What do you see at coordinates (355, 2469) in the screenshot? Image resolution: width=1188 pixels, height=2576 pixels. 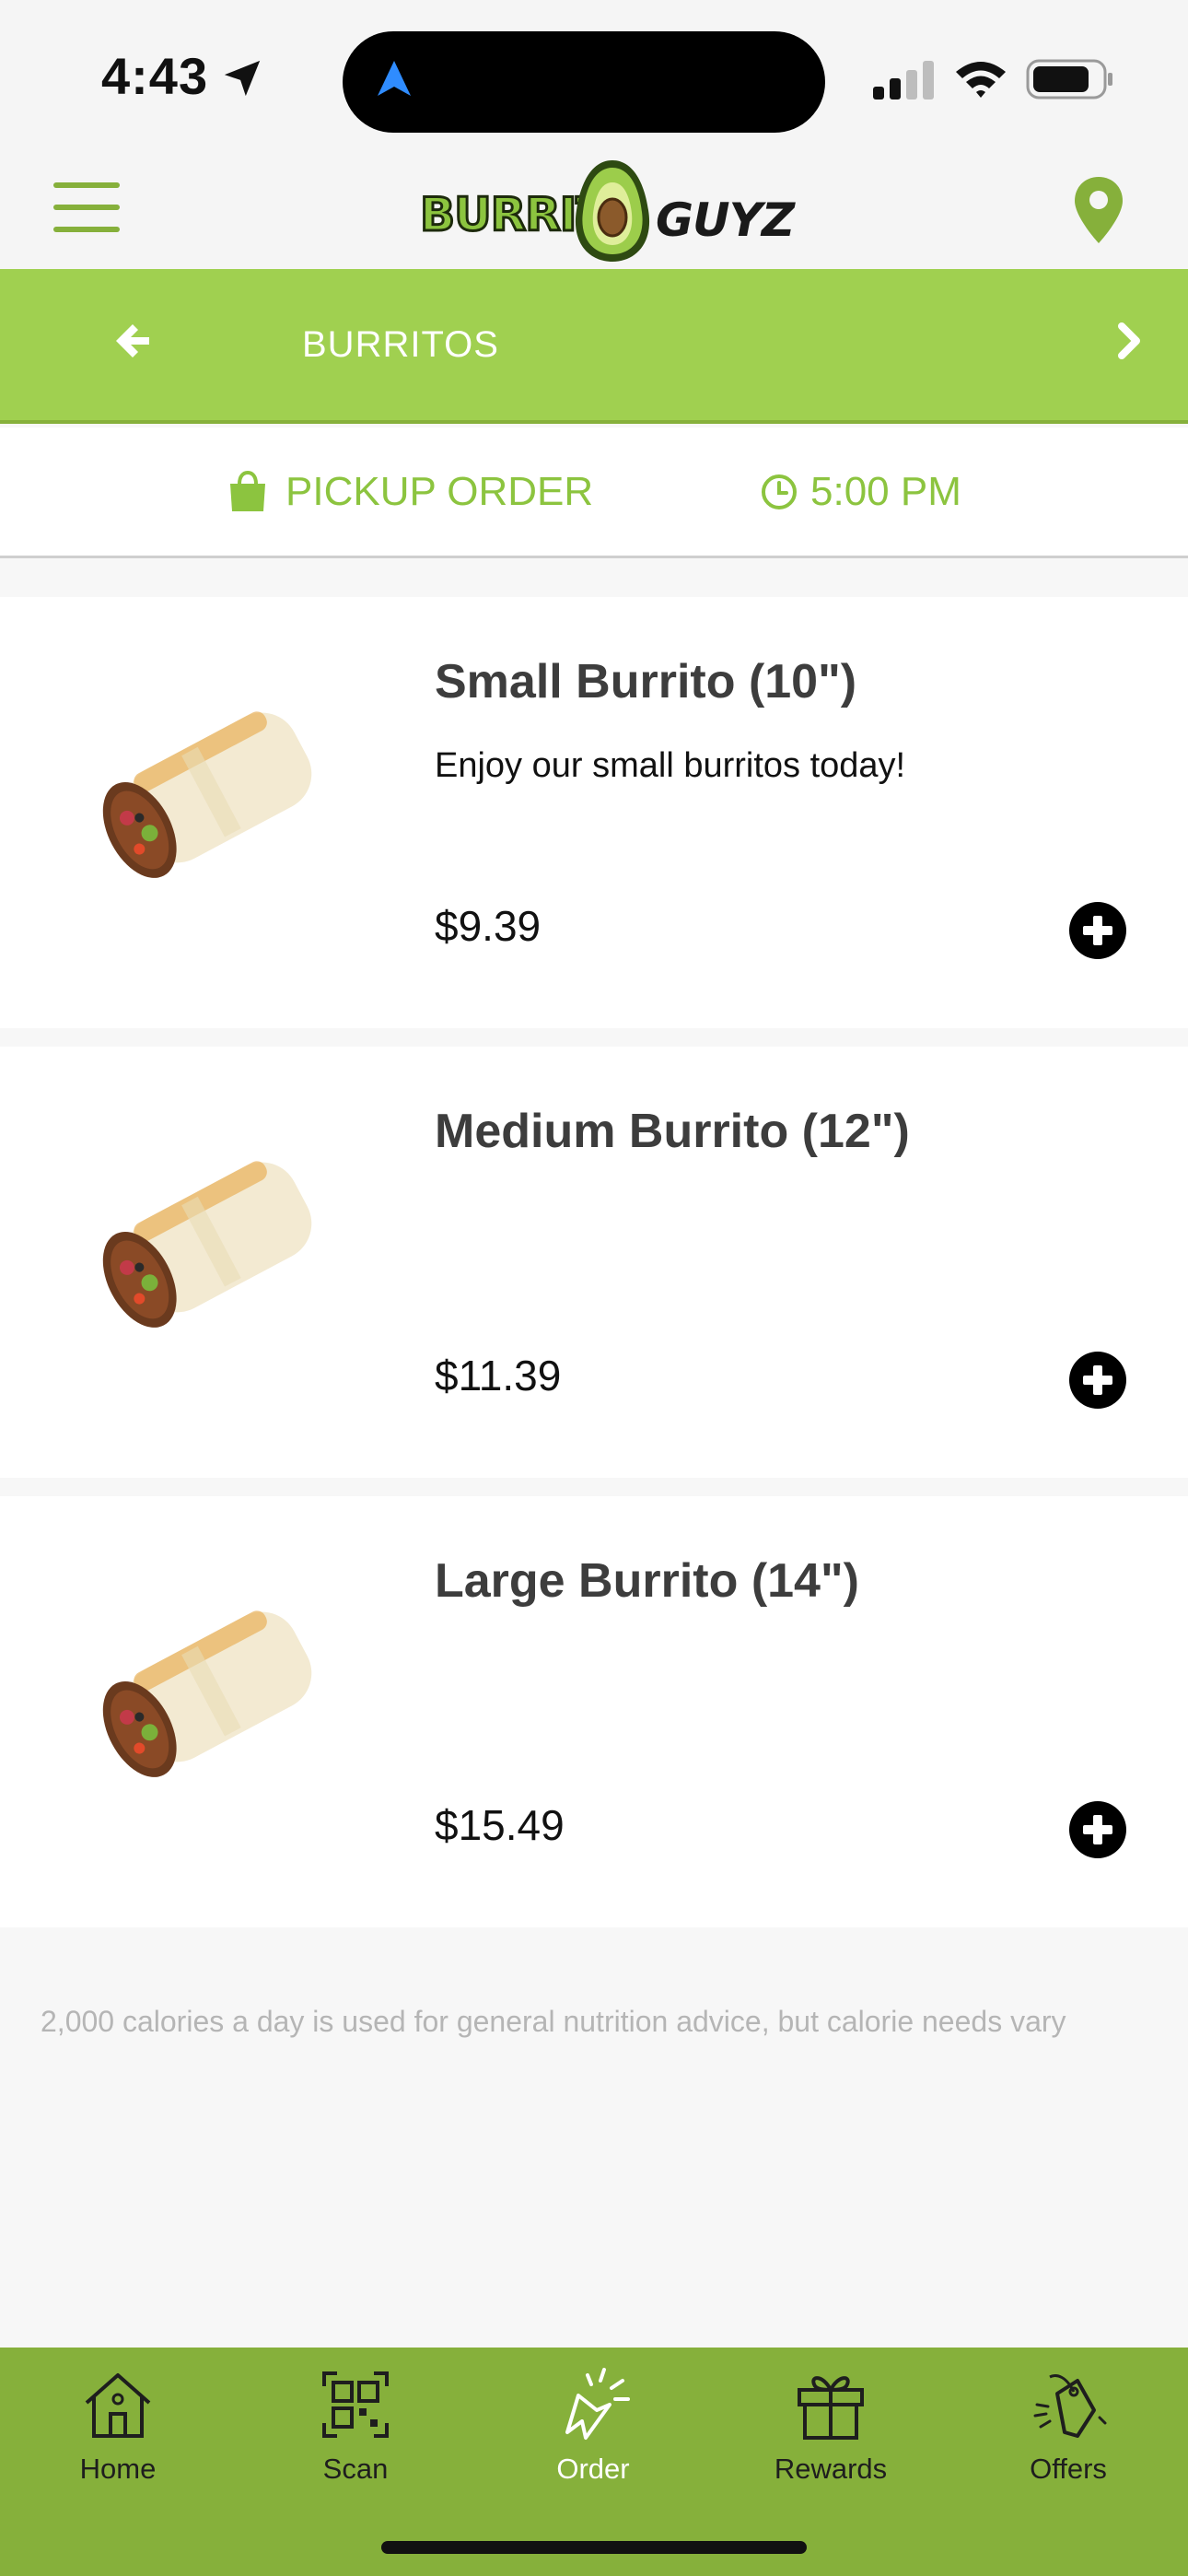 I see `tab-label: Scan` at bounding box center [355, 2469].